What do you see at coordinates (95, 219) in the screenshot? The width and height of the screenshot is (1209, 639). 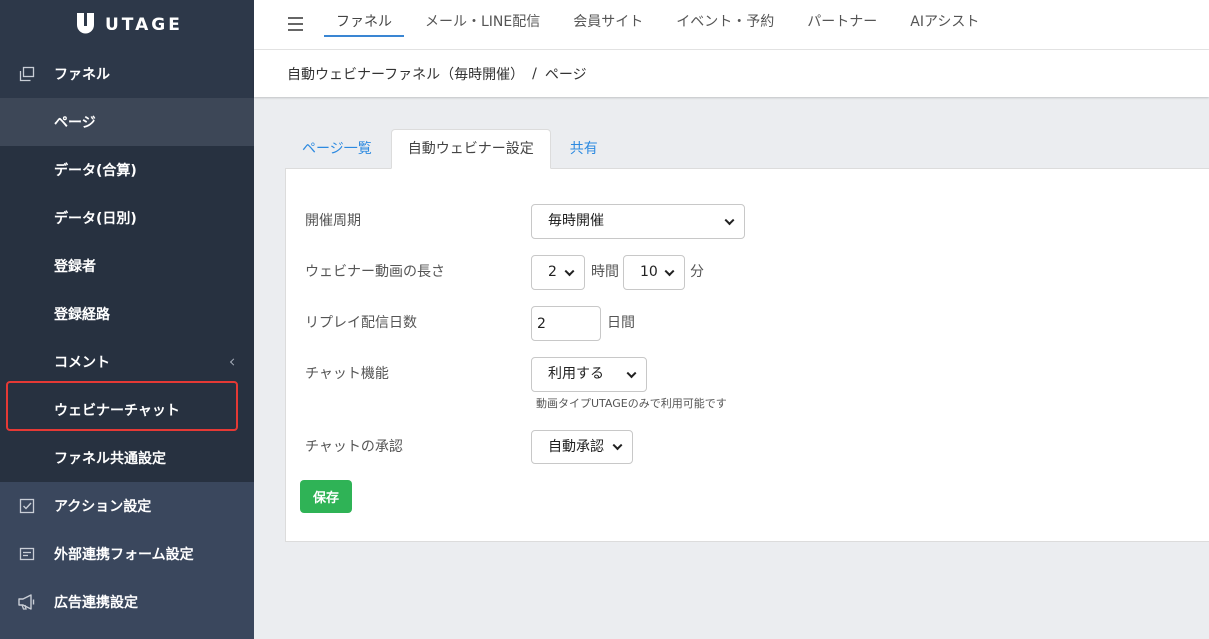 I see `sidebar-item-label: データ(日別)` at bounding box center [95, 219].